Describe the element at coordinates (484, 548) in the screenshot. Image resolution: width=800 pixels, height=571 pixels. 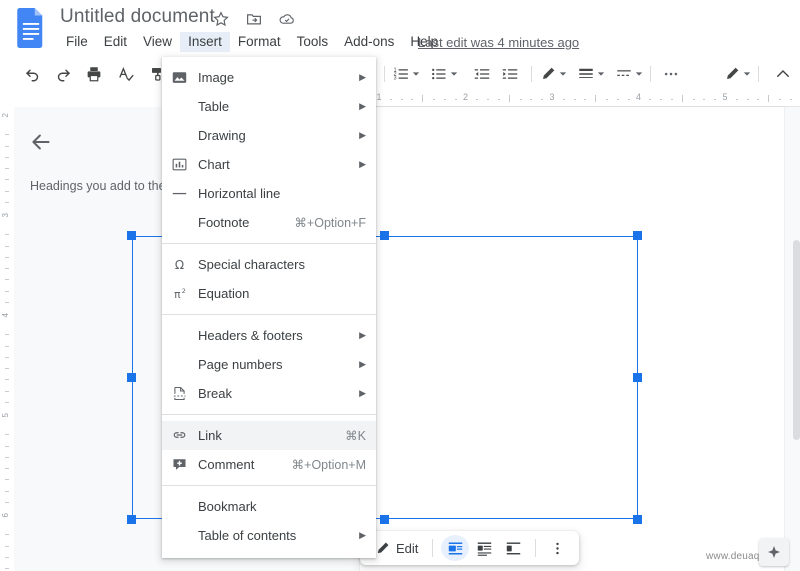
I see `wrap-text-icon` at that location.